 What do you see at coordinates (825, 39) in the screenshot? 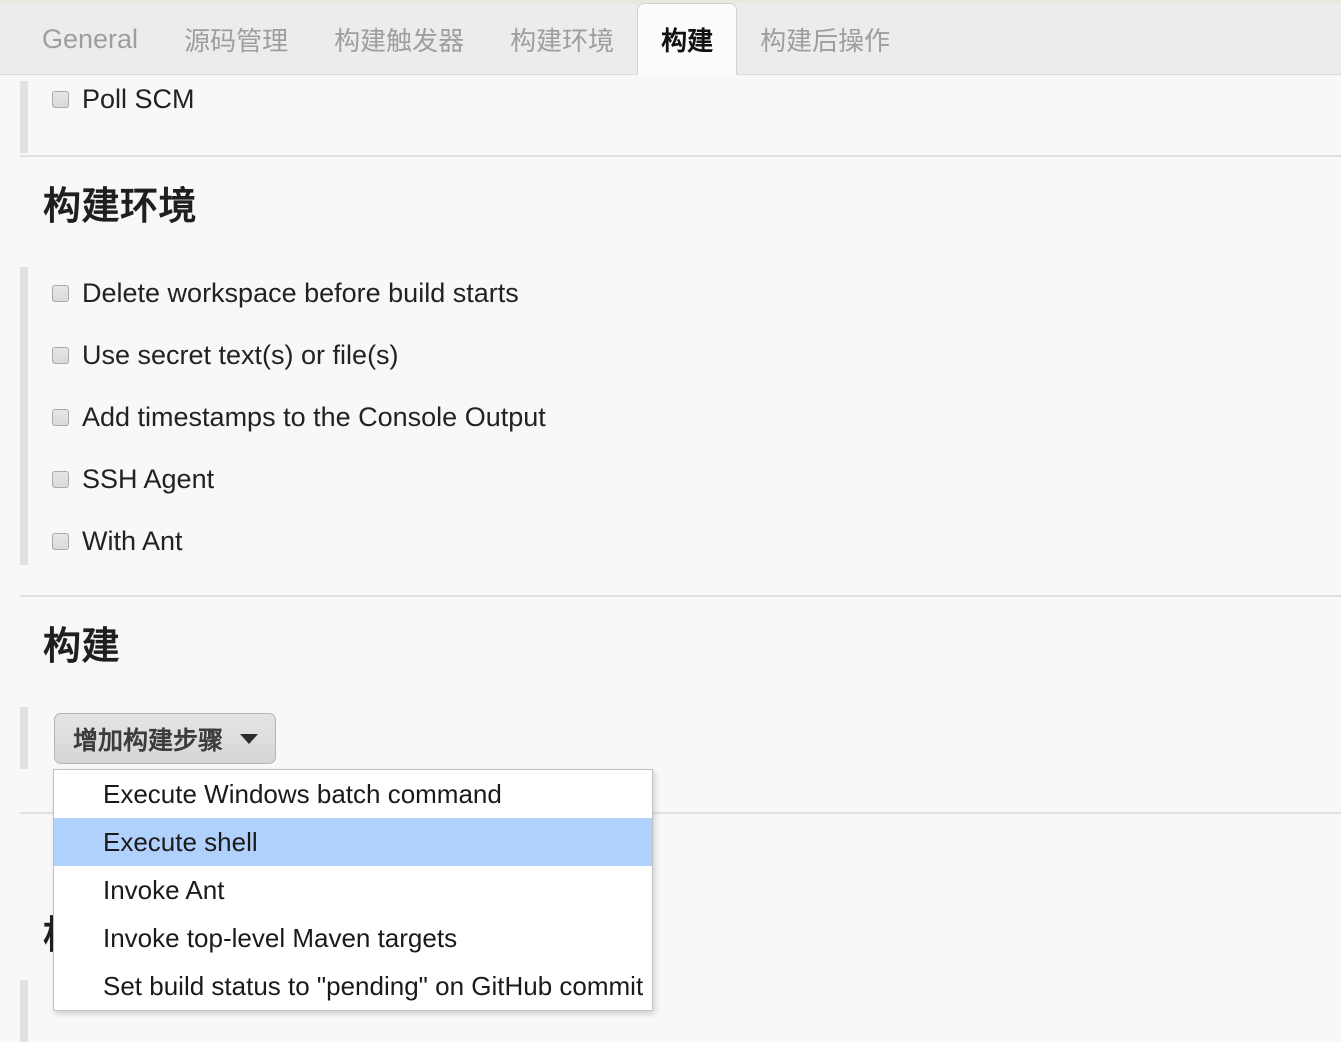
I see `tab-post-build-actions: 构建后操作` at bounding box center [825, 39].